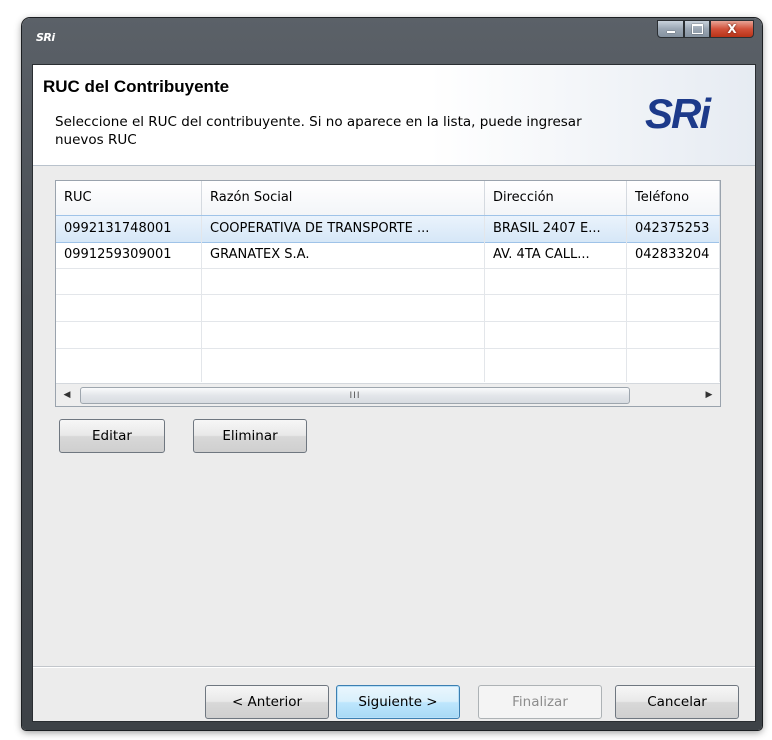  I want to click on close-button: X, so click(732, 29).